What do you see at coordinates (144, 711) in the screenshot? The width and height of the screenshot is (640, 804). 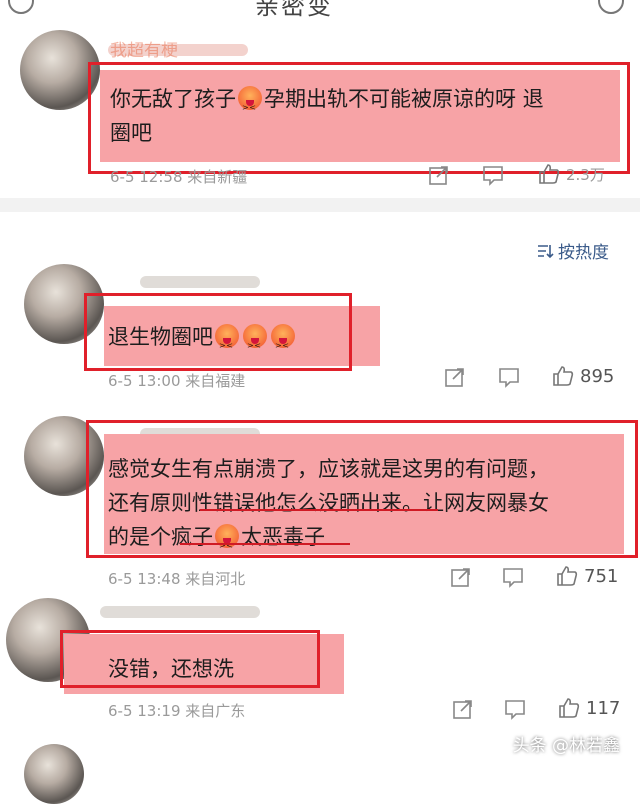 I see `comment-time: 6-5 13:19` at bounding box center [144, 711].